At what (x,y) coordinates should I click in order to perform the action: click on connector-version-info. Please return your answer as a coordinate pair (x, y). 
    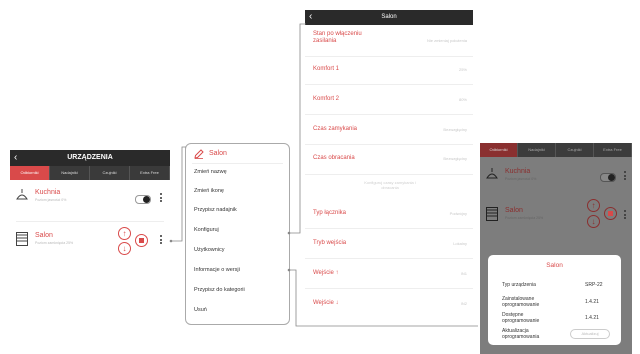
    Looking at the image, I should click on (383, 298).